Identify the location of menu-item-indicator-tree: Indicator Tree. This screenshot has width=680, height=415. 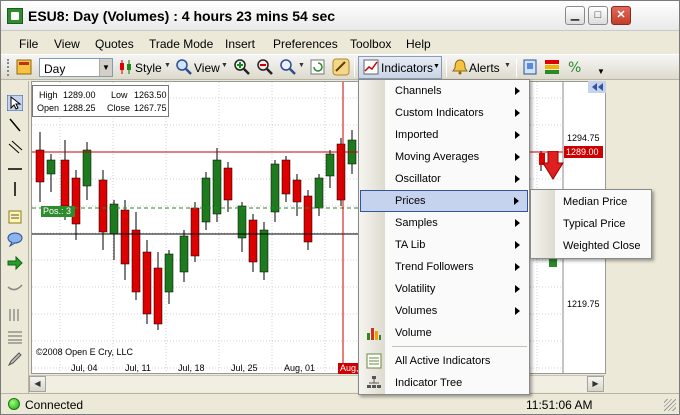
(444, 383).